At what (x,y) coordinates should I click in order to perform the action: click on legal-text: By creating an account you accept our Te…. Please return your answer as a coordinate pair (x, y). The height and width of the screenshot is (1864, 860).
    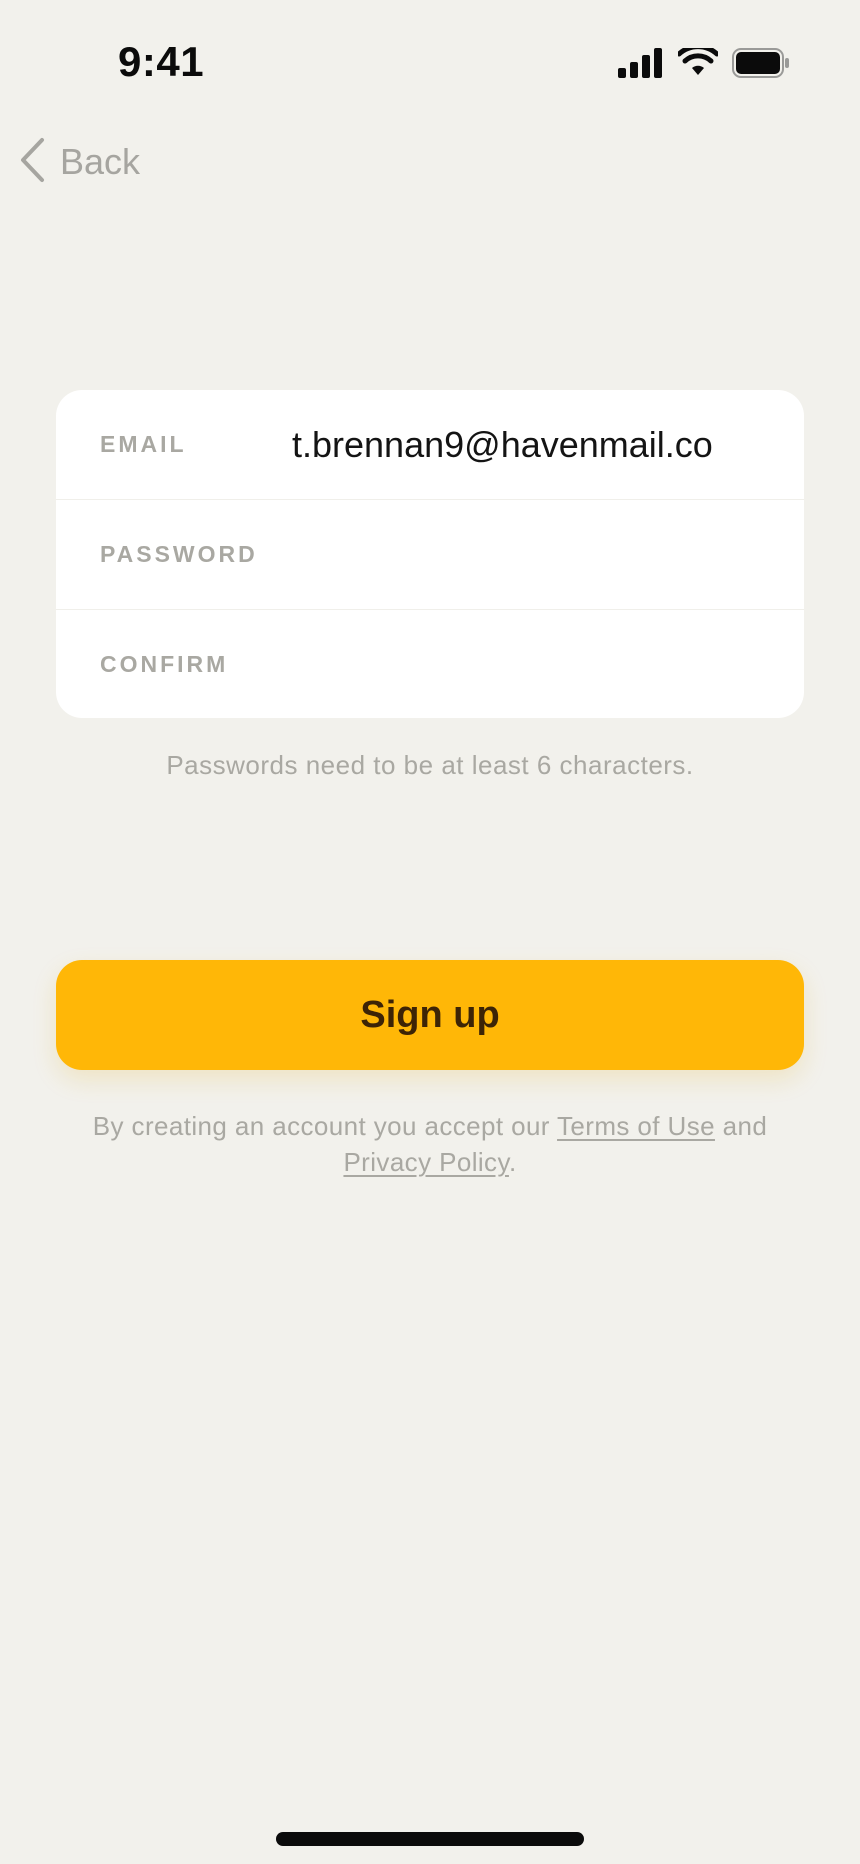
    Looking at the image, I should click on (430, 1144).